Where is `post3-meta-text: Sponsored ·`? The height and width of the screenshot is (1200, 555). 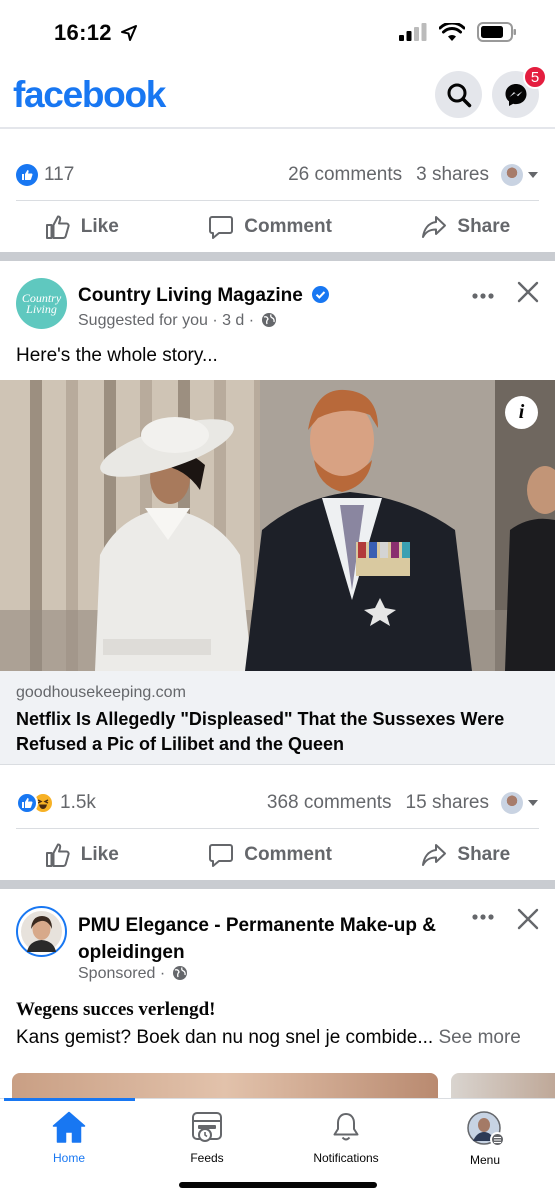 post3-meta-text: Sponsored · is located at coordinates (122, 973).